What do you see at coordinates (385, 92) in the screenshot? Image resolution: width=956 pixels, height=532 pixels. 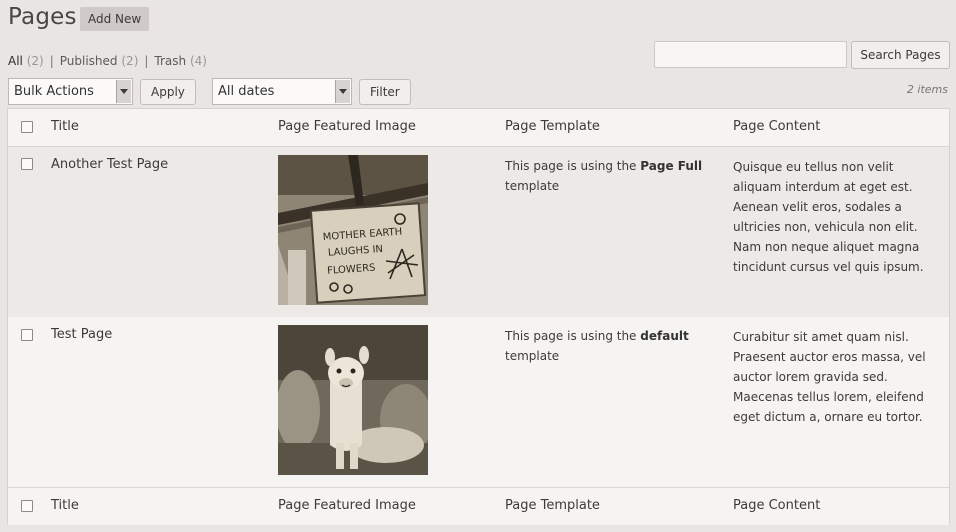 I see `filter-button: Filter` at bounding box center [385, 92].